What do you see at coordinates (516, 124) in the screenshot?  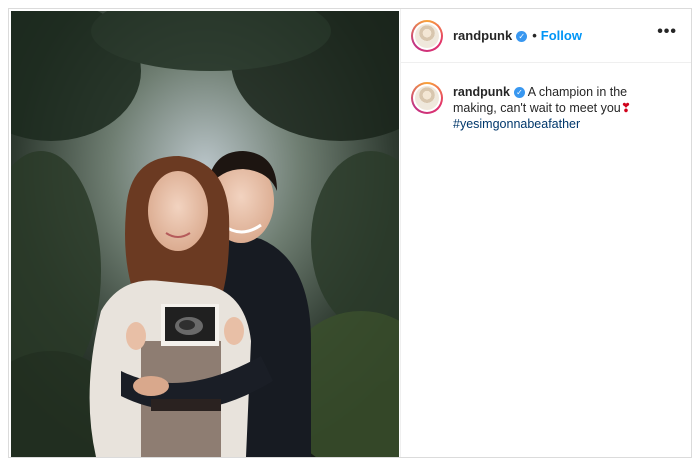 I see `caption-hashtag: #yesimgonnabeafather` at bounding box center [516, 124].